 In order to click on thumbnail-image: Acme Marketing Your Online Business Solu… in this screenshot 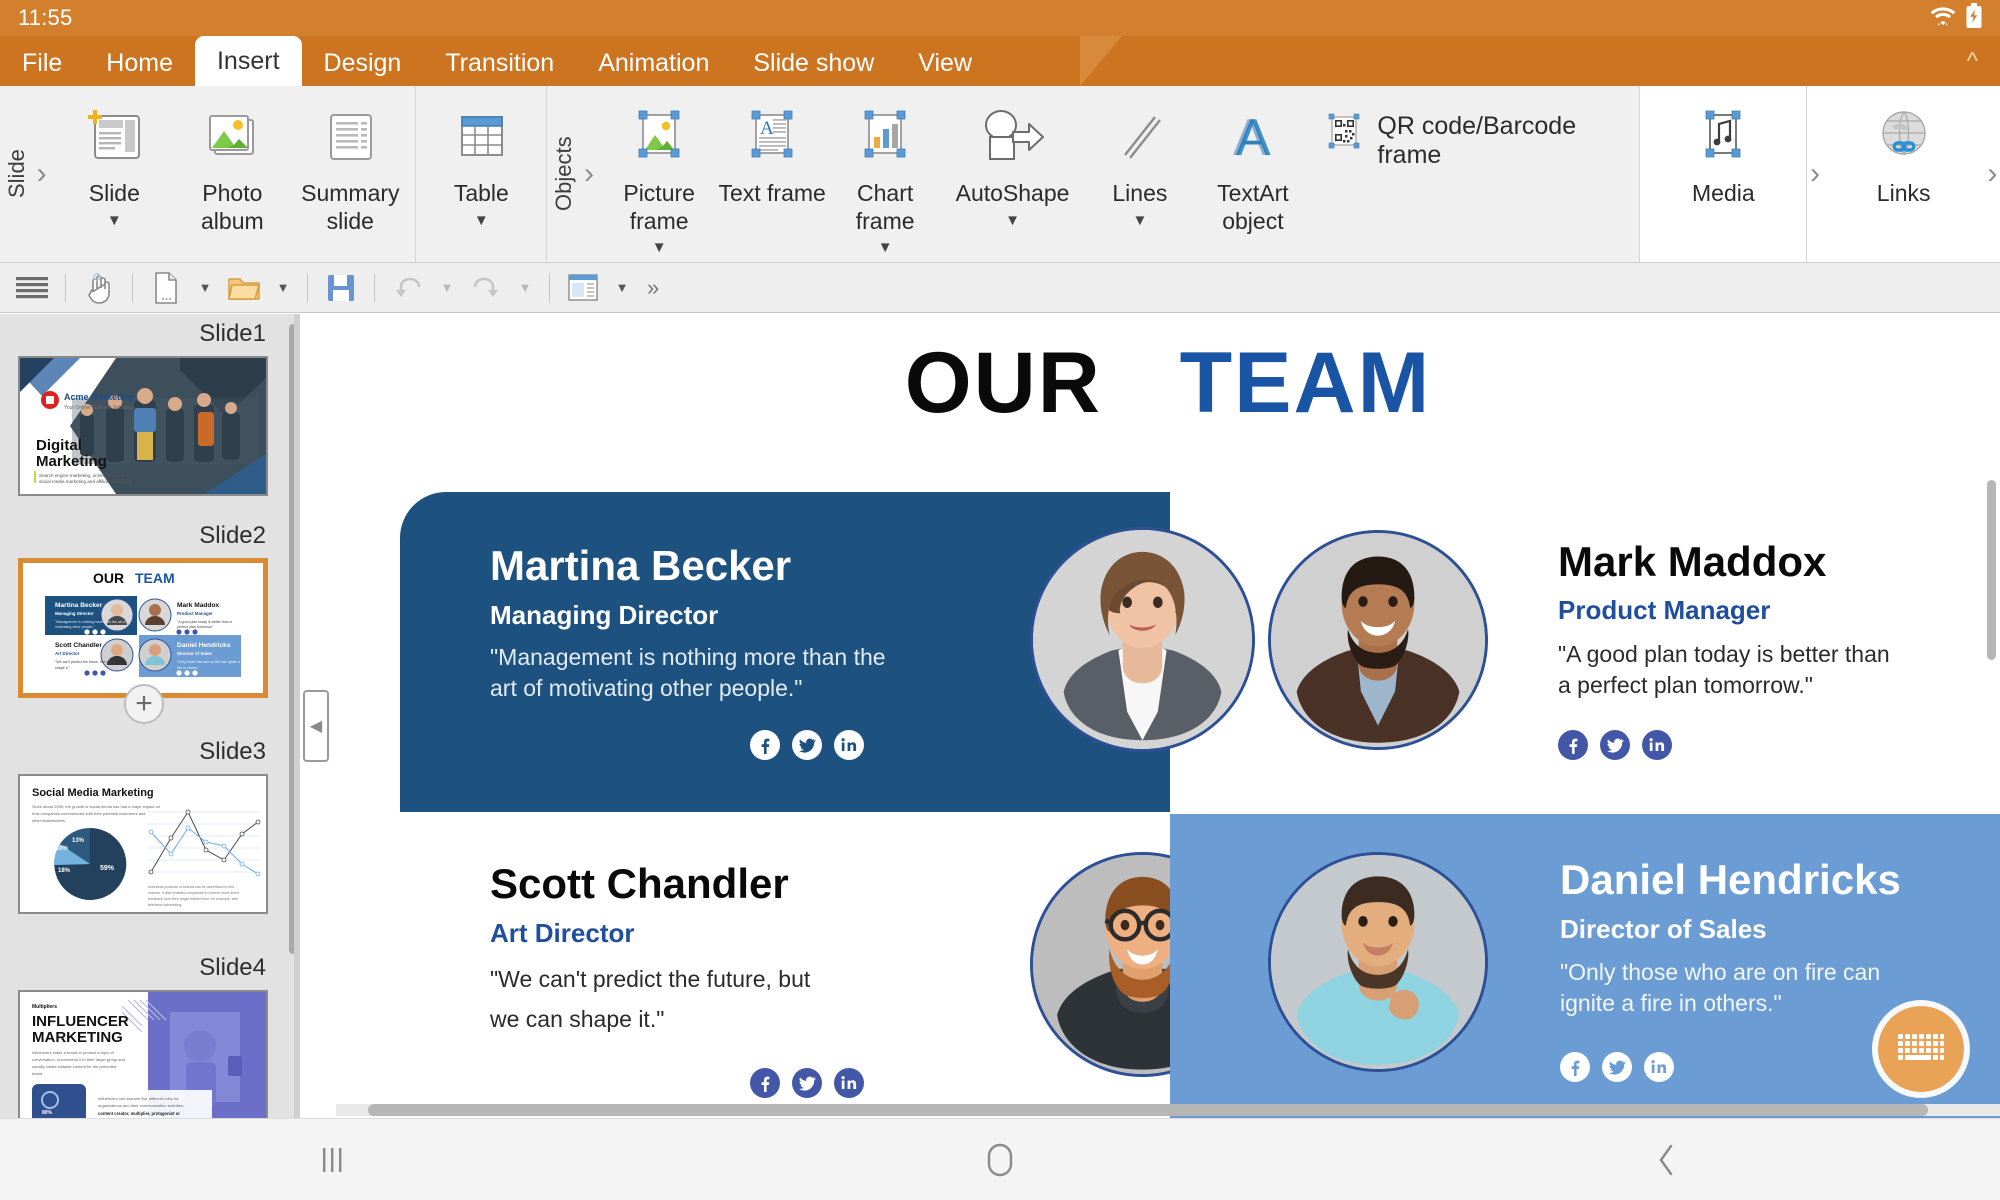, I will do `click(143, 426)`.